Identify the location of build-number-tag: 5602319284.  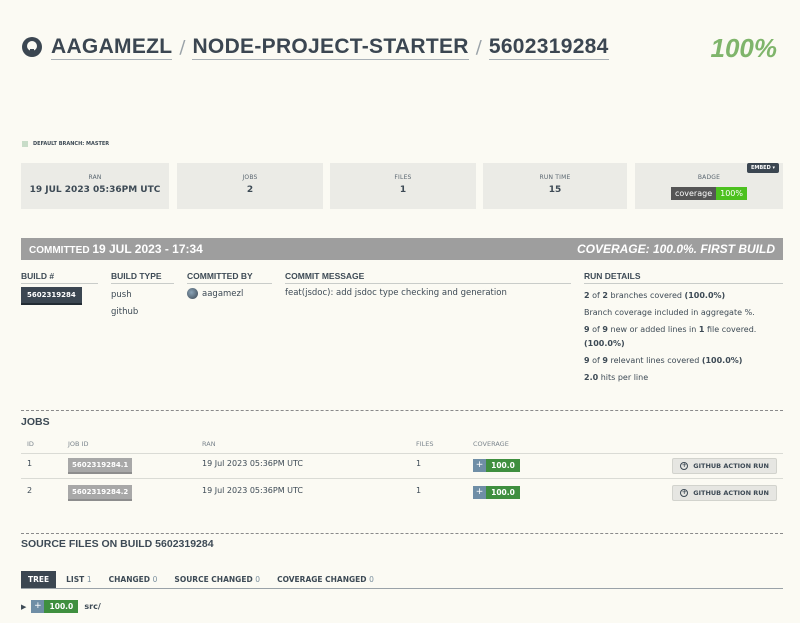
(51, 296).